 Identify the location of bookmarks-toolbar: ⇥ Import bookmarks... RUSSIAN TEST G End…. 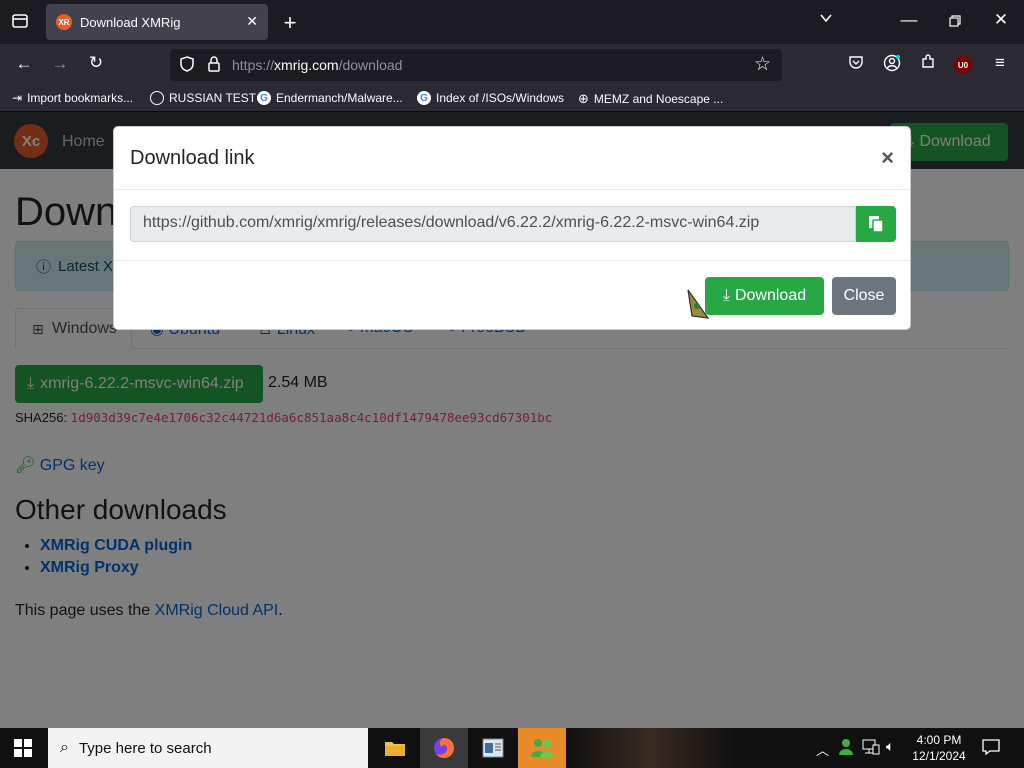
(512, 99).